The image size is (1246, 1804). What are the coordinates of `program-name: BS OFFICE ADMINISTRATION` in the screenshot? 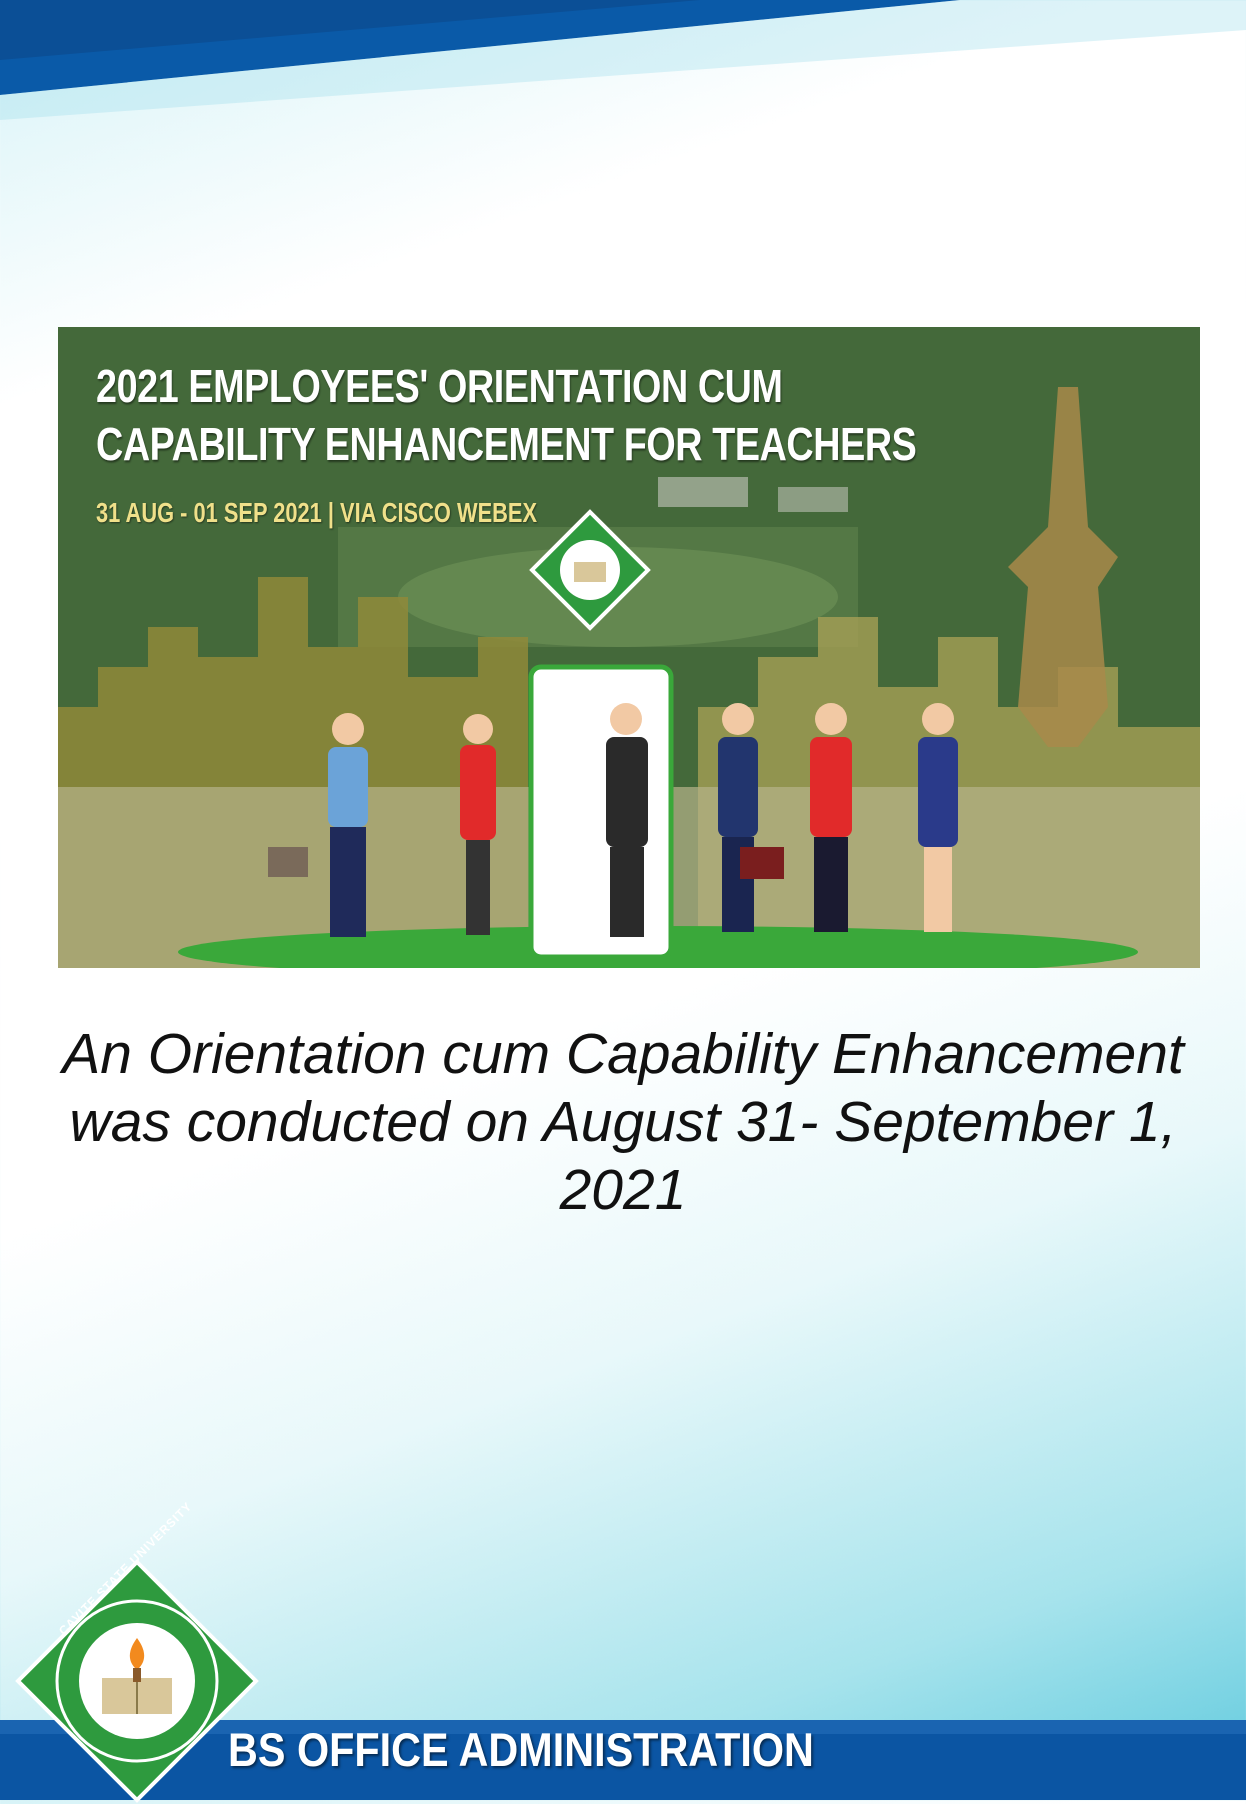 It's located at (521, 1749).